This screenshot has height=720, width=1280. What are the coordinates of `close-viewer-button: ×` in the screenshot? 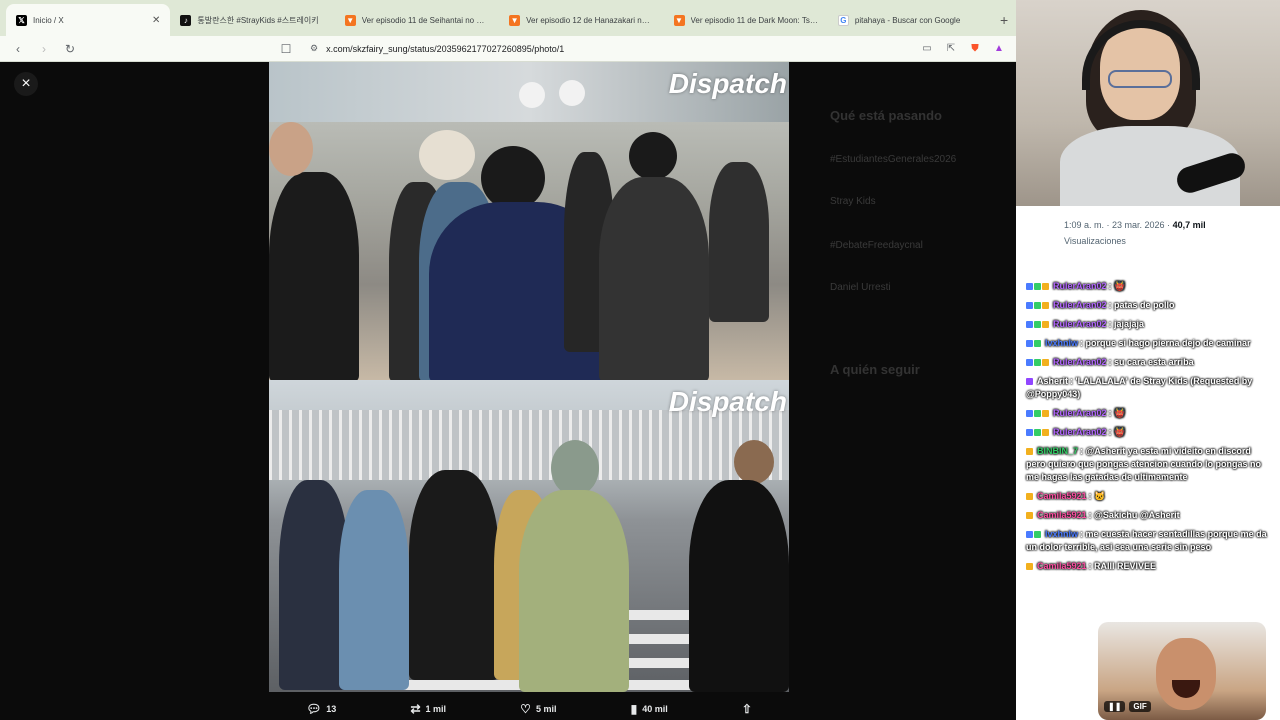 It's located at (26, 84).